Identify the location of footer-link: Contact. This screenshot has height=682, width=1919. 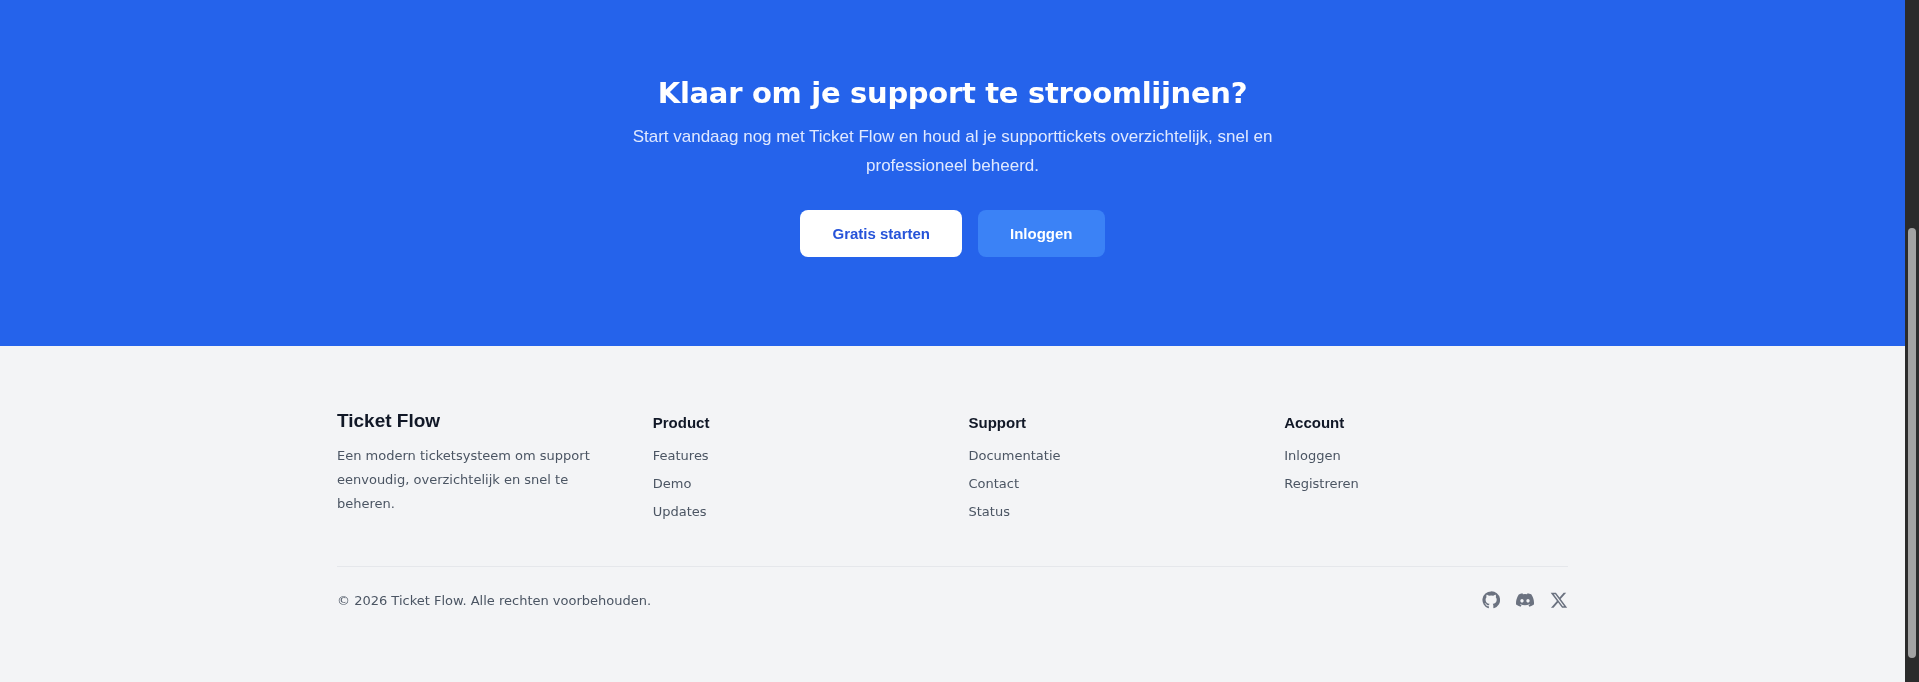
(994, 483).